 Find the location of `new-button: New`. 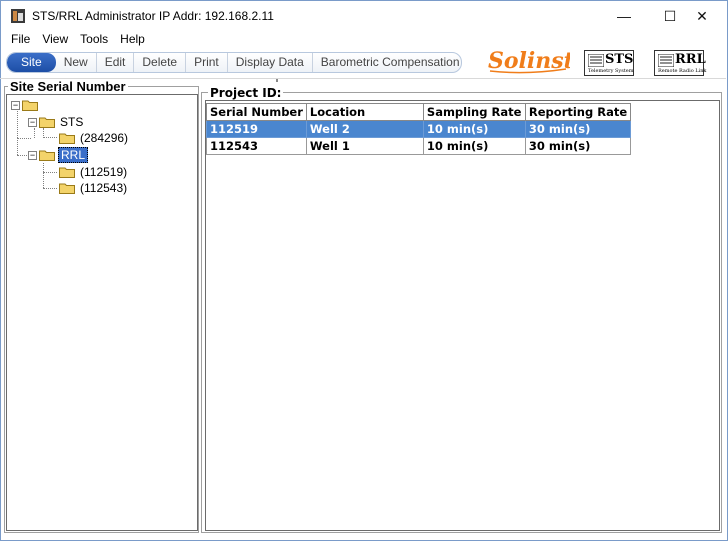

new-button: New is located at coordinates (76, 62).